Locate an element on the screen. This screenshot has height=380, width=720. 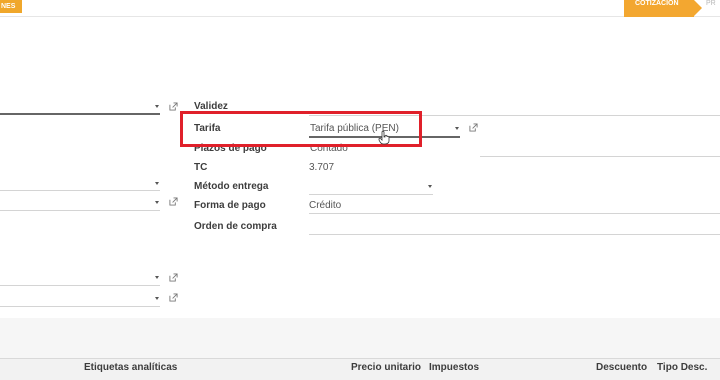
col-impuestos: Impuestos is located at coordinates (454, 367).